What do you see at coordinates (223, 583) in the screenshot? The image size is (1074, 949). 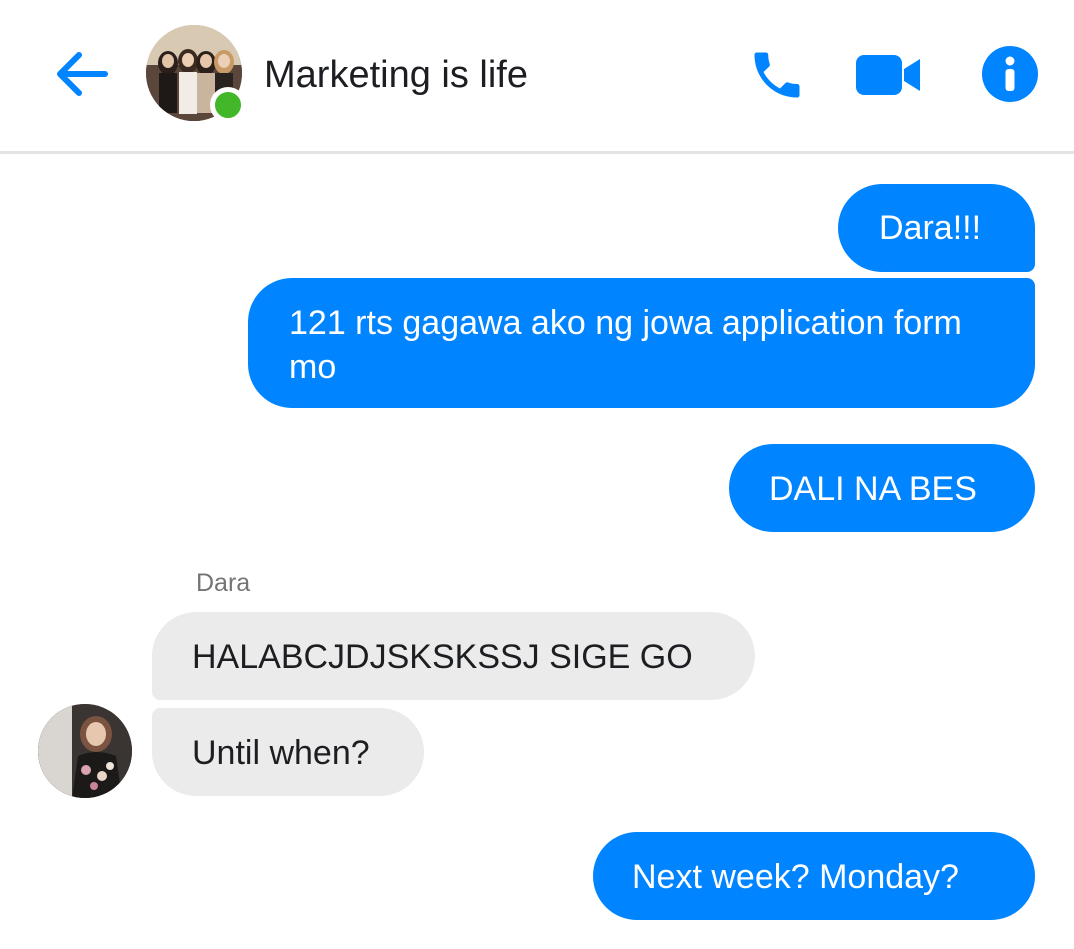 I see `sender-name: Dara` at bounding box center [223, 583].